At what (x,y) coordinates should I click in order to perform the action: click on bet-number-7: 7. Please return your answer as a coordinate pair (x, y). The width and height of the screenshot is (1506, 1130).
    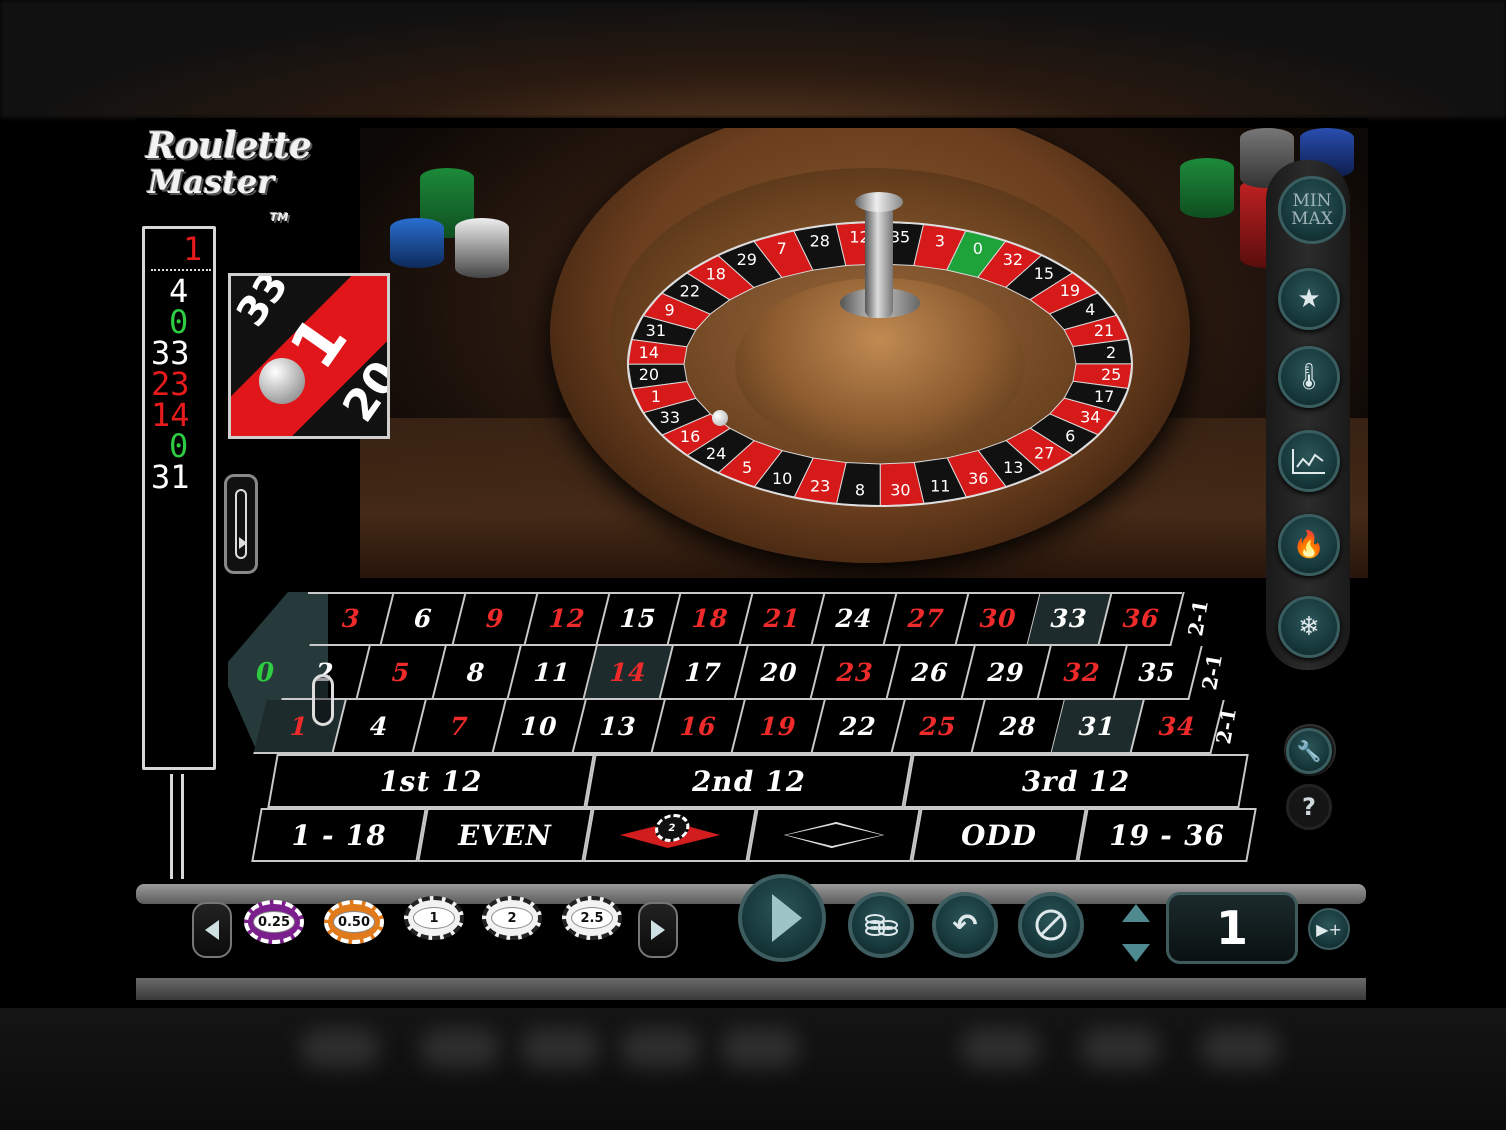
    Looking at the image, I should click on (459, 727).